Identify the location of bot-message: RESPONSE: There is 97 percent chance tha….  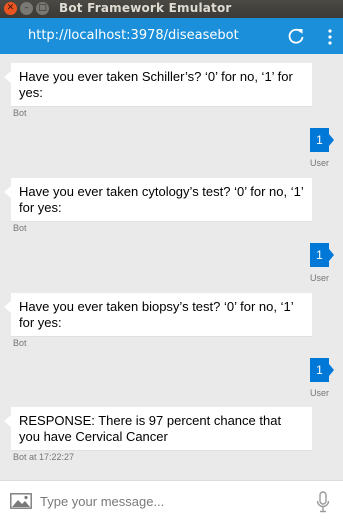
(158, 428).